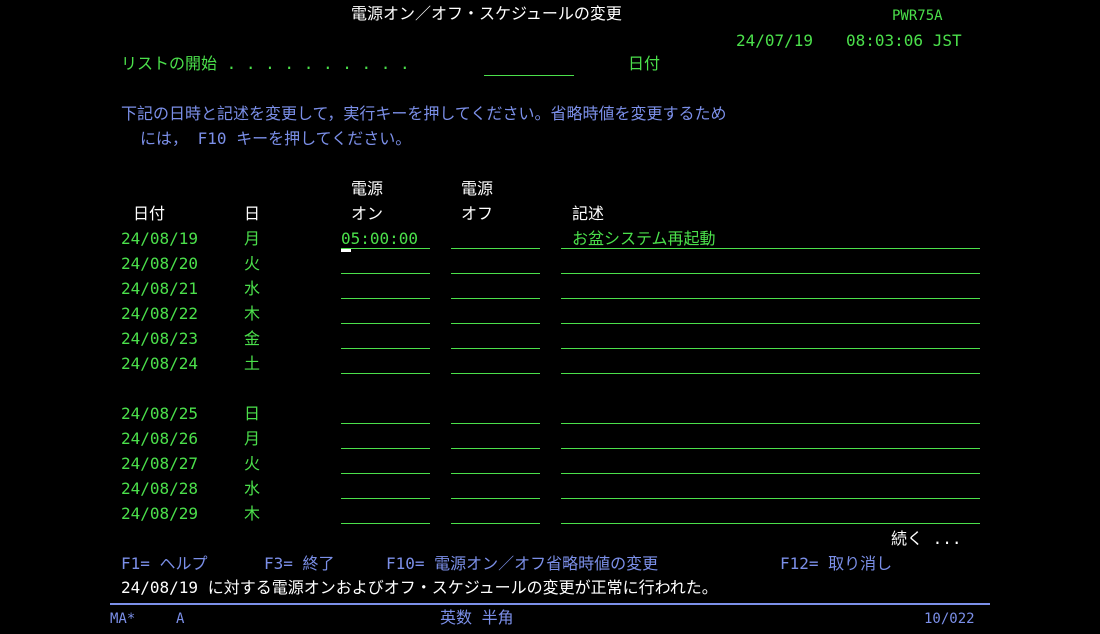 Image resolution: width=1100 pixels, height=634 pixels. Describe the element at coordinates (180, 619) in the screenshot. I see `mode-indicator: A` at that location.